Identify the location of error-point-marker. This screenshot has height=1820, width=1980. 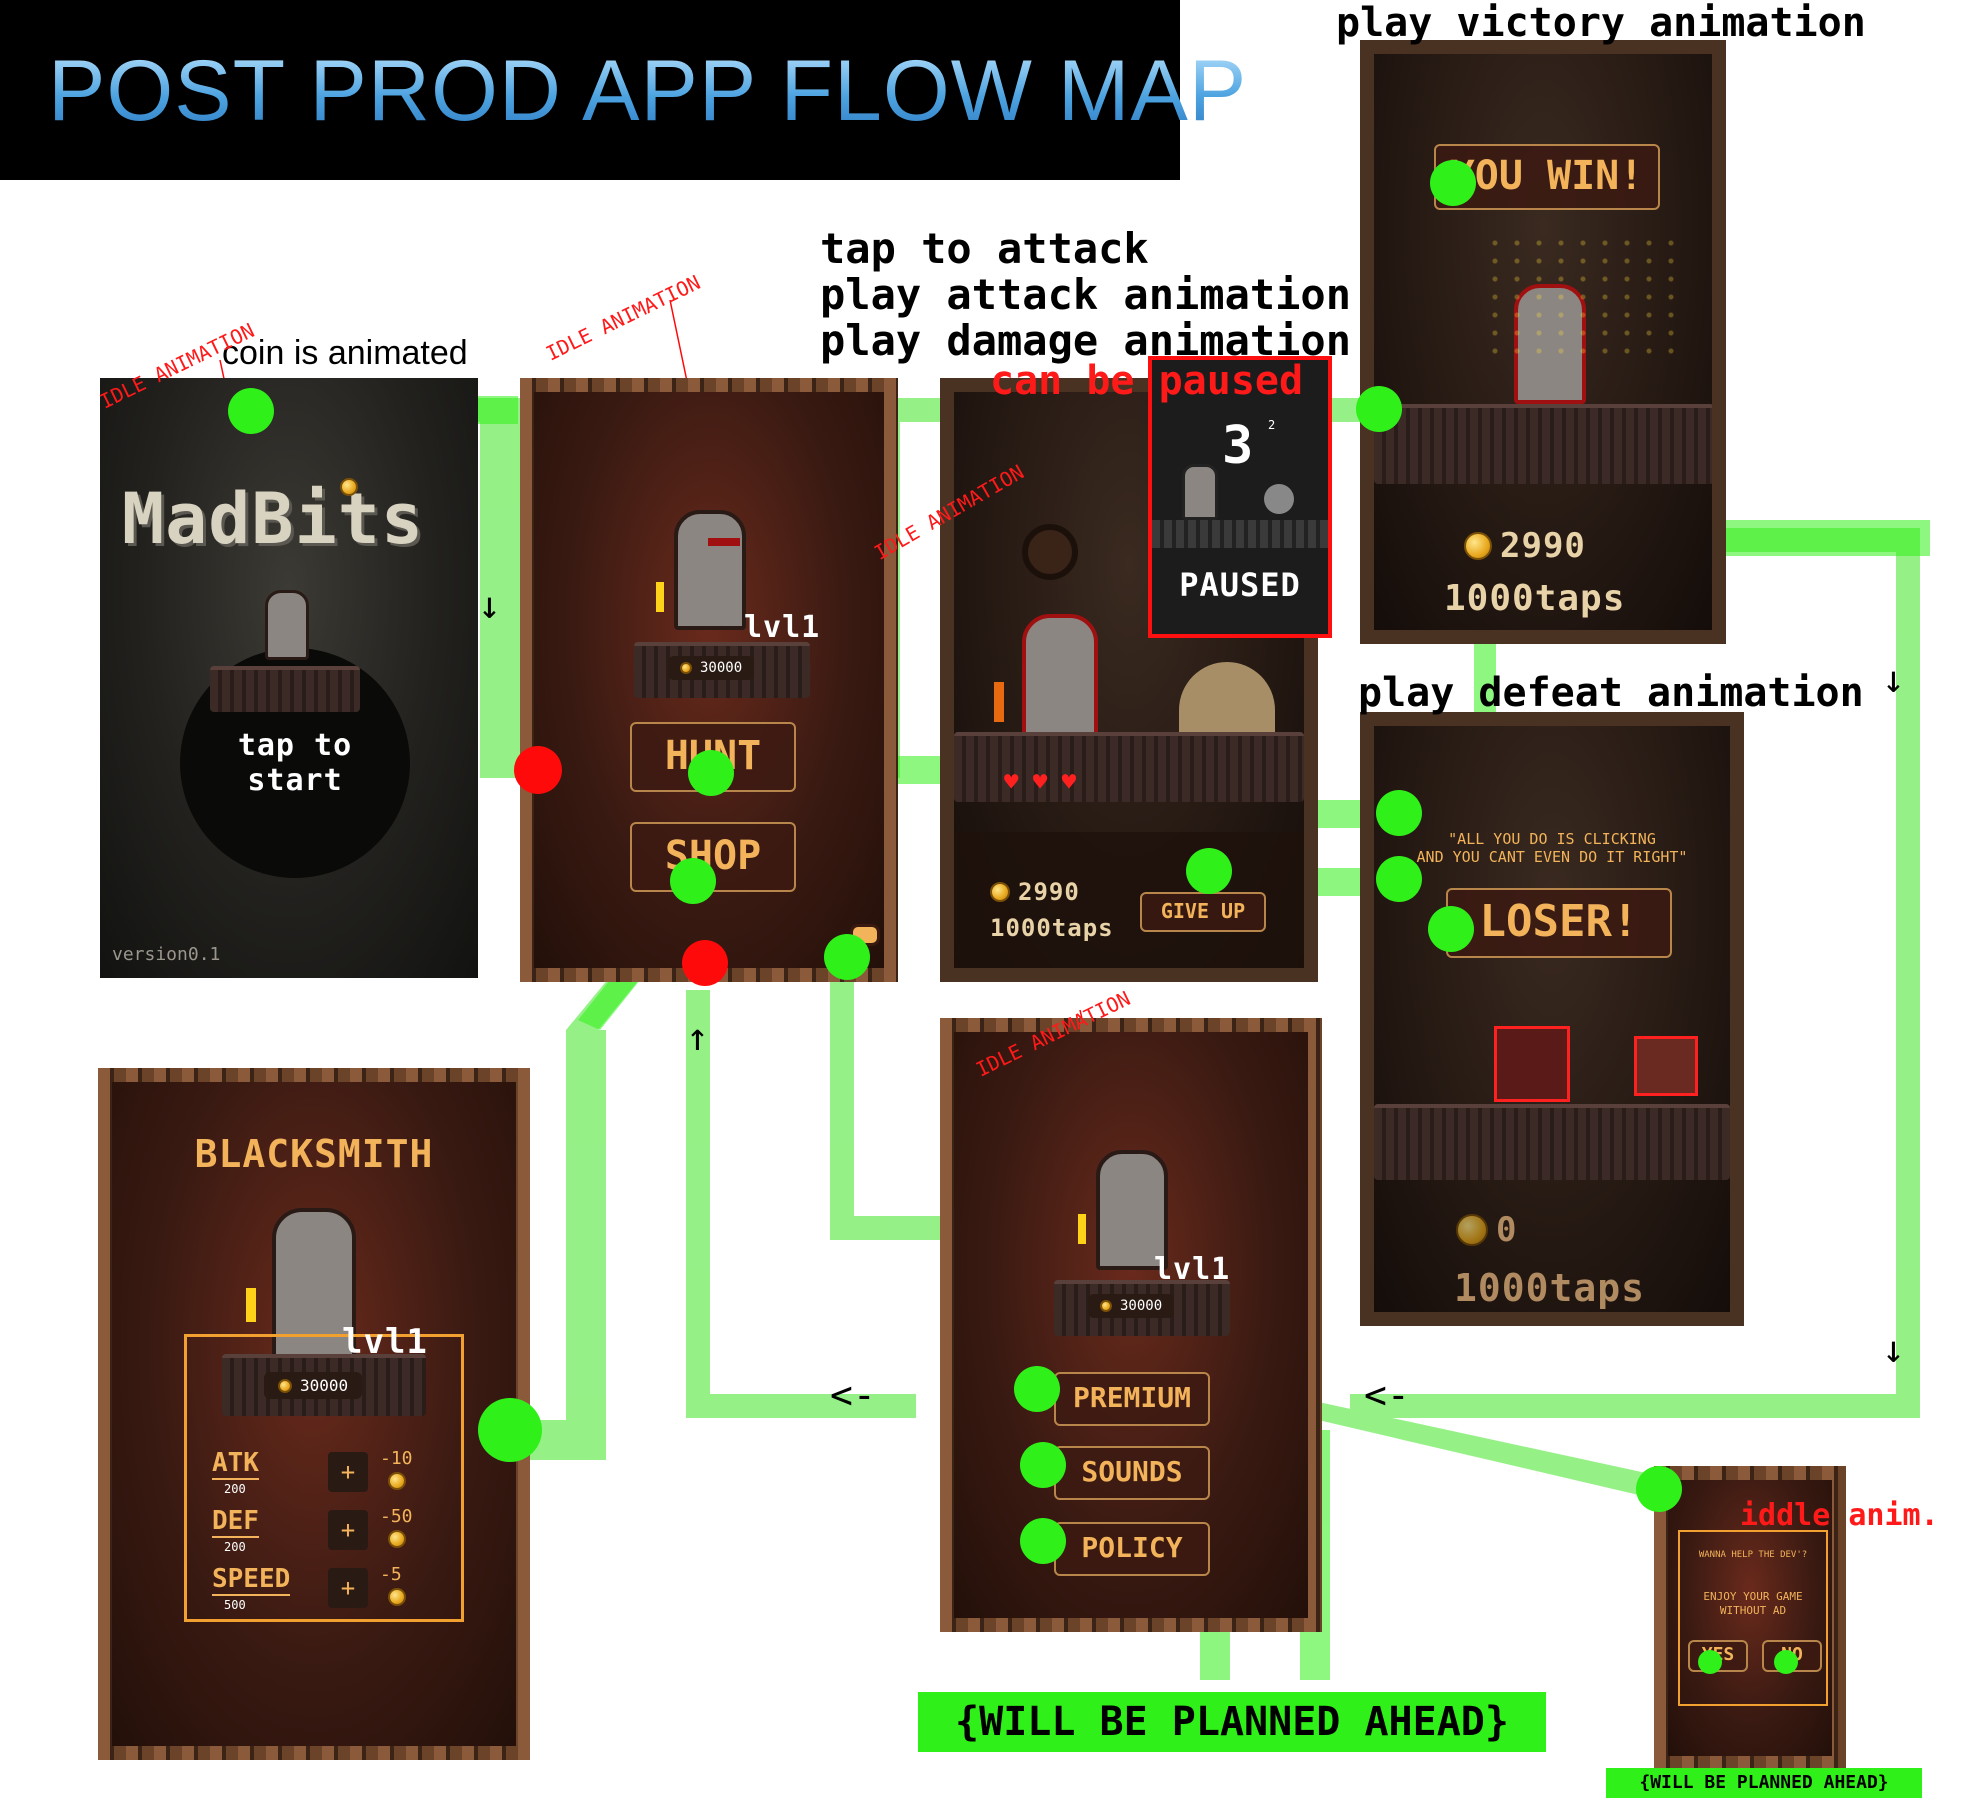
(538, 770).